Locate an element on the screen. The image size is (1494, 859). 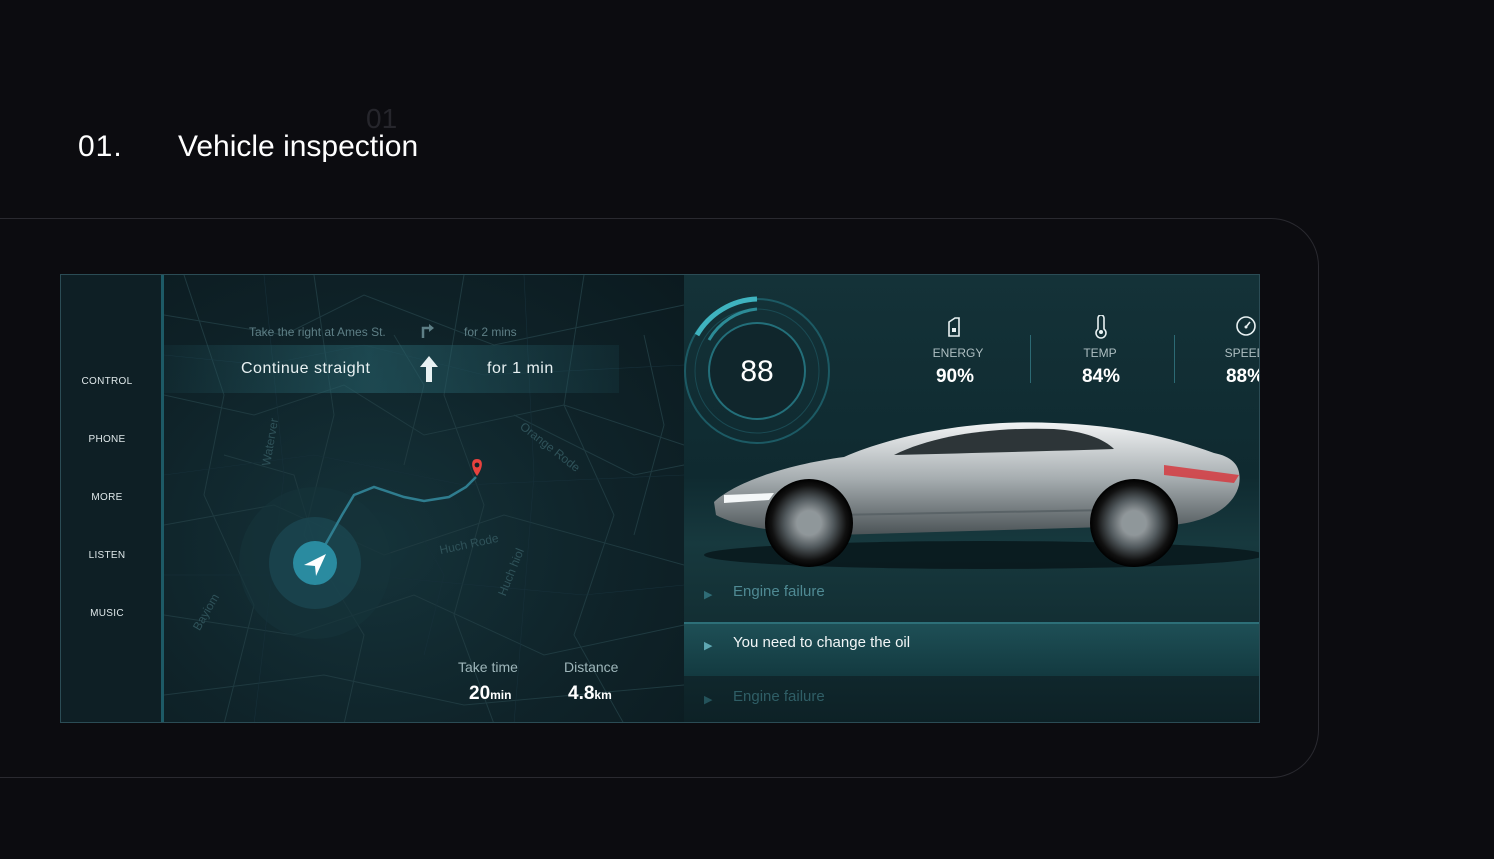
straight-arrow-icon is located at coordinates (429, 369).